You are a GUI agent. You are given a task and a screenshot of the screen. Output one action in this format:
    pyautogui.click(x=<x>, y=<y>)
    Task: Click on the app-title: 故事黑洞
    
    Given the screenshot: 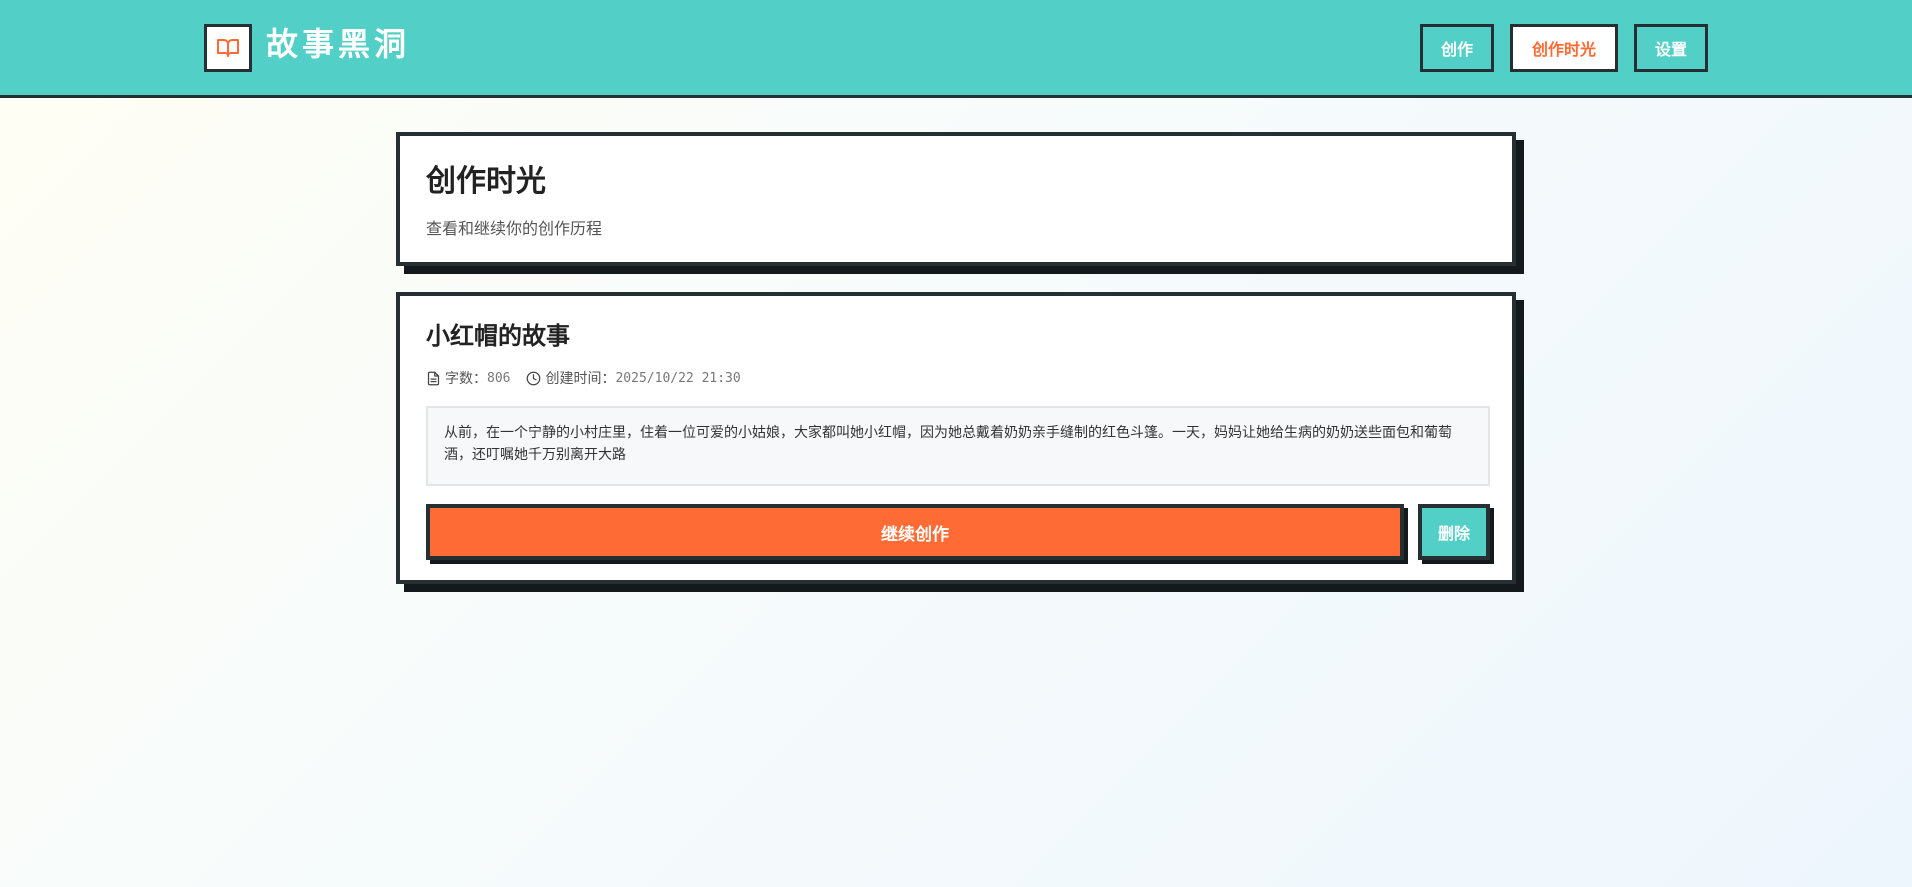 What is the action you would take?
    pyautogui.click(x=338, y=44)
    